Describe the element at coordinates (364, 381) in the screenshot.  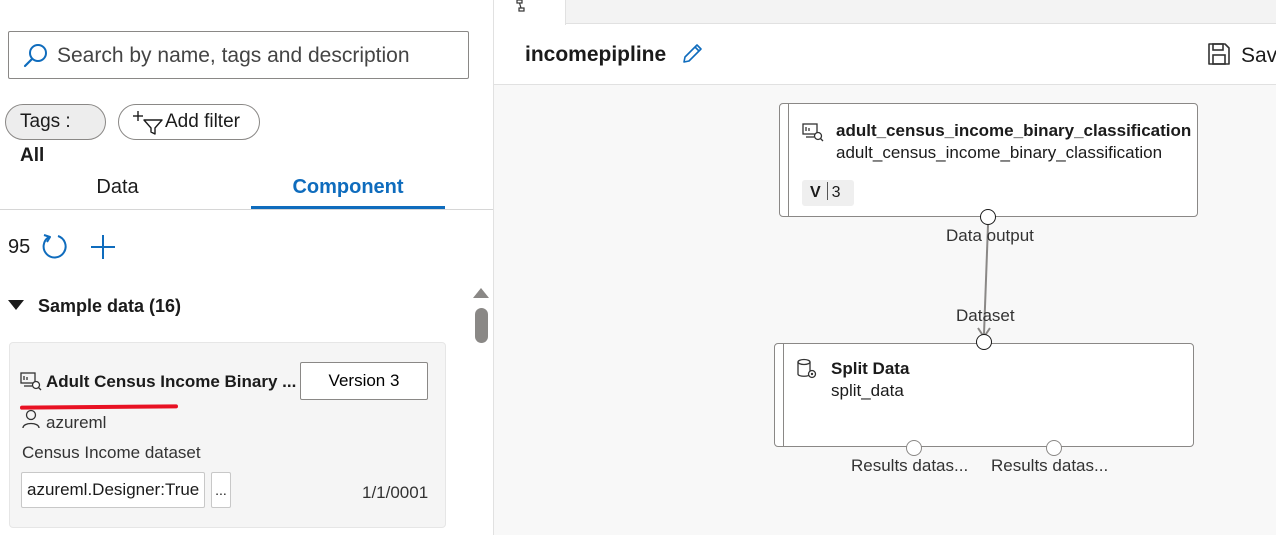
I see `version-button: Version 3` at that location.